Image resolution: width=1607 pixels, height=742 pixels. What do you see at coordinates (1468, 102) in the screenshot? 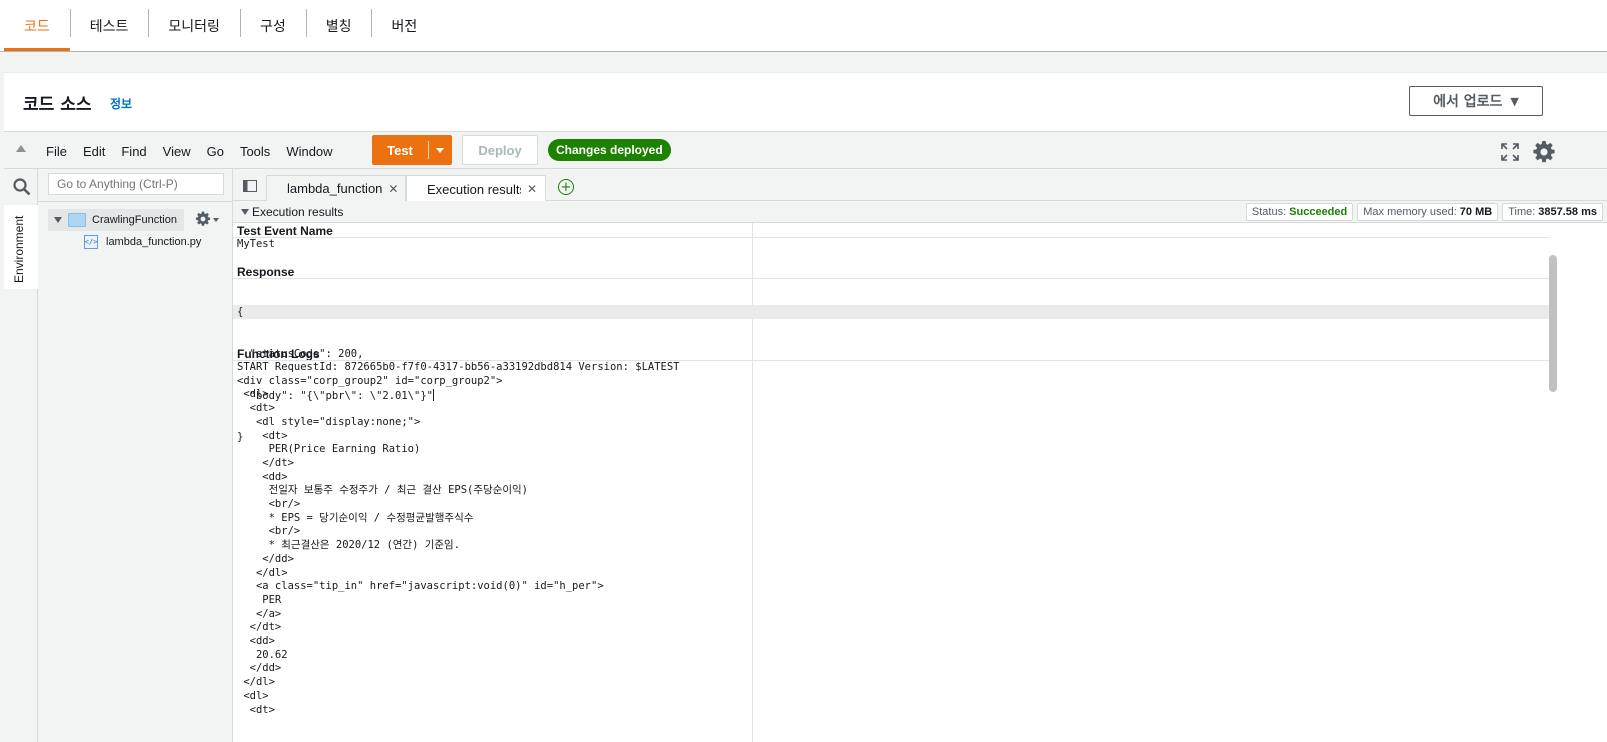
I see `upload-button-label: 에서 업로드` at bounding box center [1468, 102].